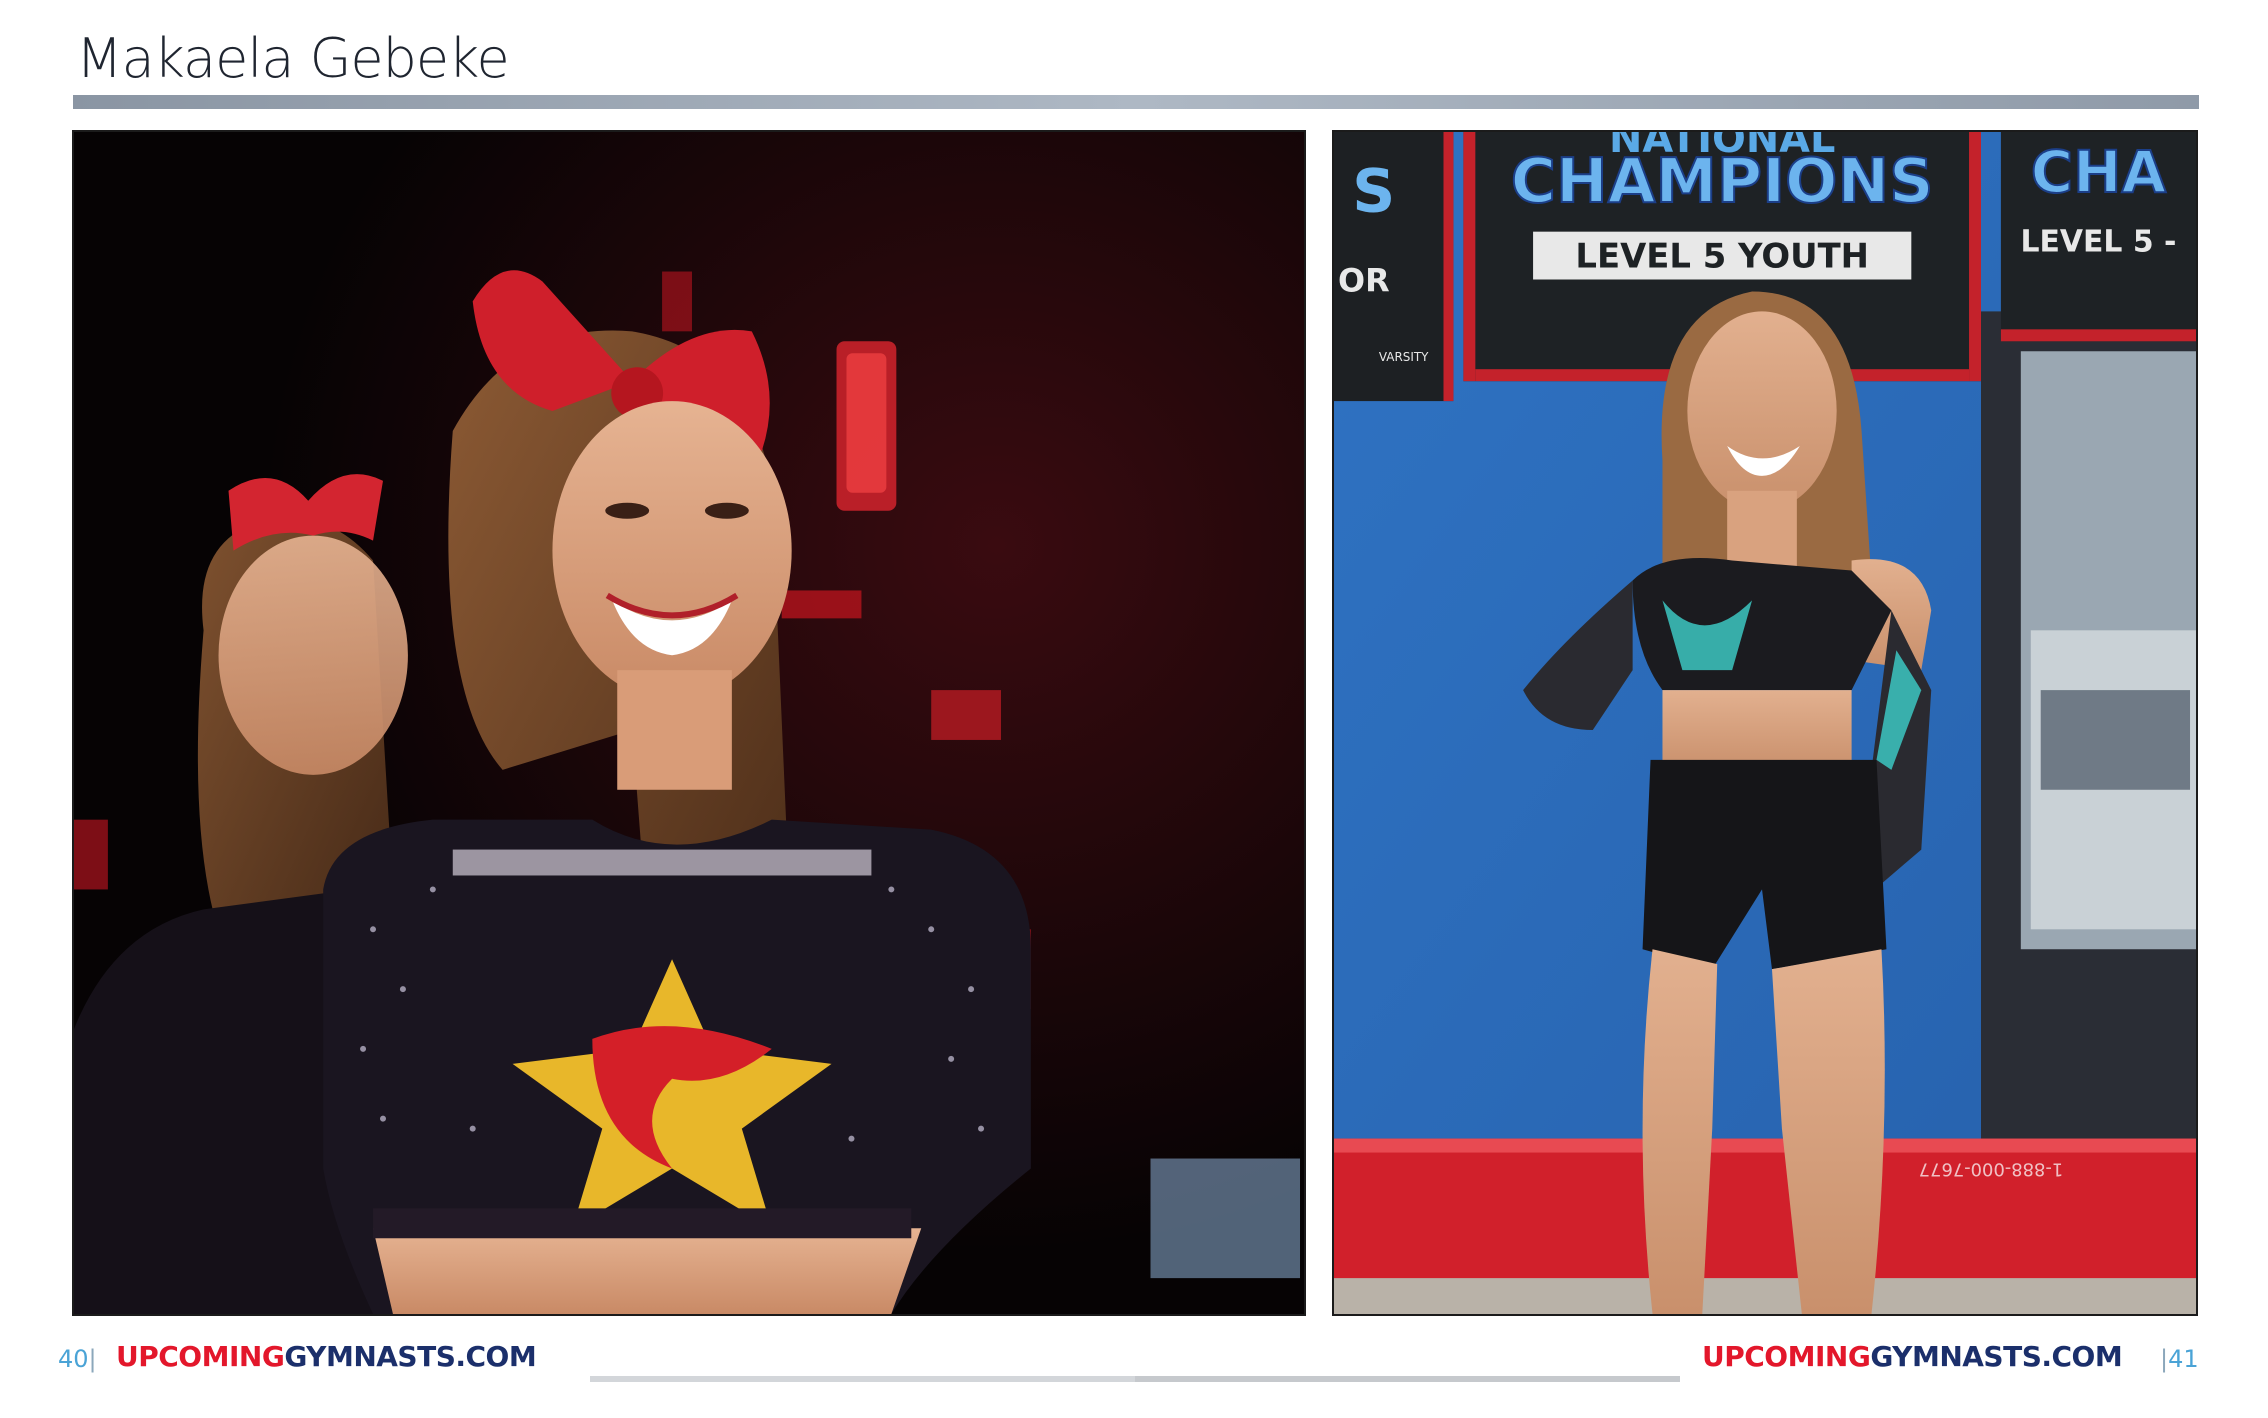  Describe the element at coordinates (2099, 242) in the screenshot. I see `banner-right-sub: LEVEL 5 -` at that location.